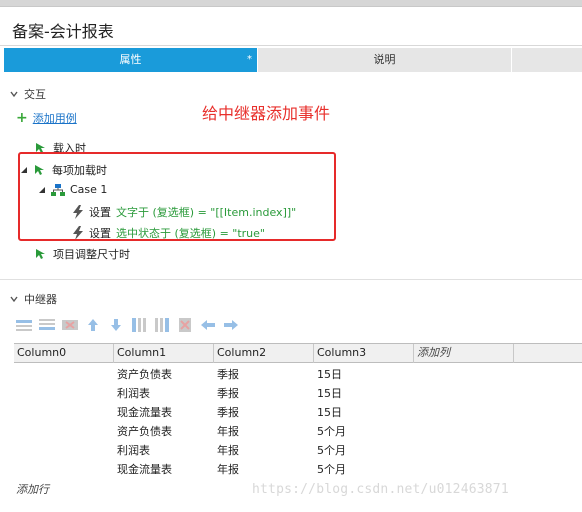 Image resolution: width=582 pixels, height=512 pixels. Describe the element at coordinates (231, 325) in the screenshot. I see `move-right-icon` at that location.